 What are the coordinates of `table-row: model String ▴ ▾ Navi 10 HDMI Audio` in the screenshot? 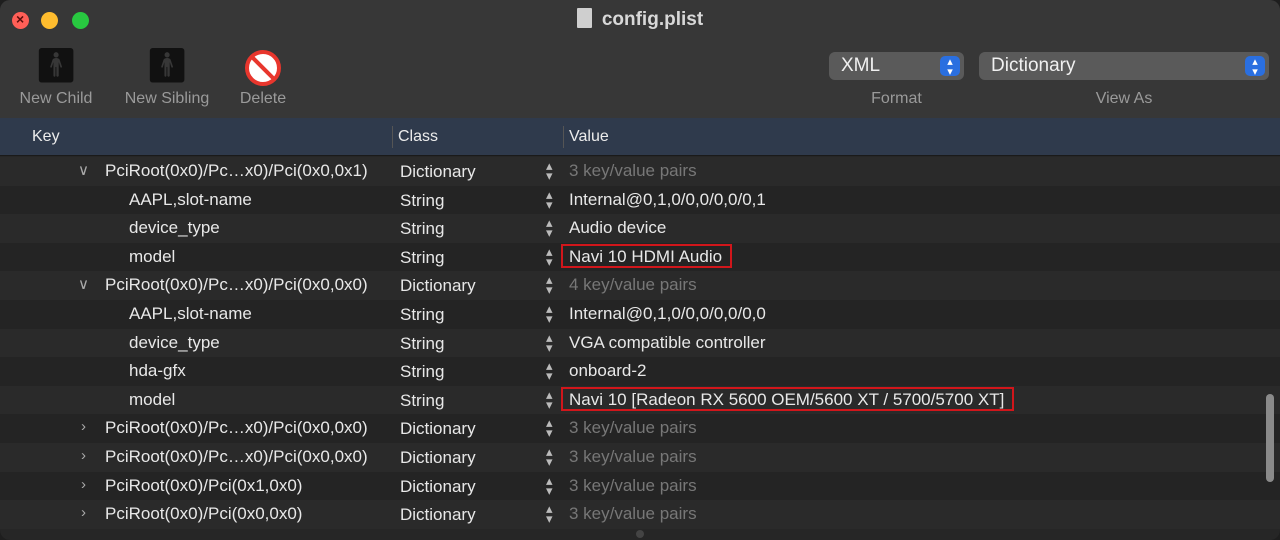 It's located at (640, 257).